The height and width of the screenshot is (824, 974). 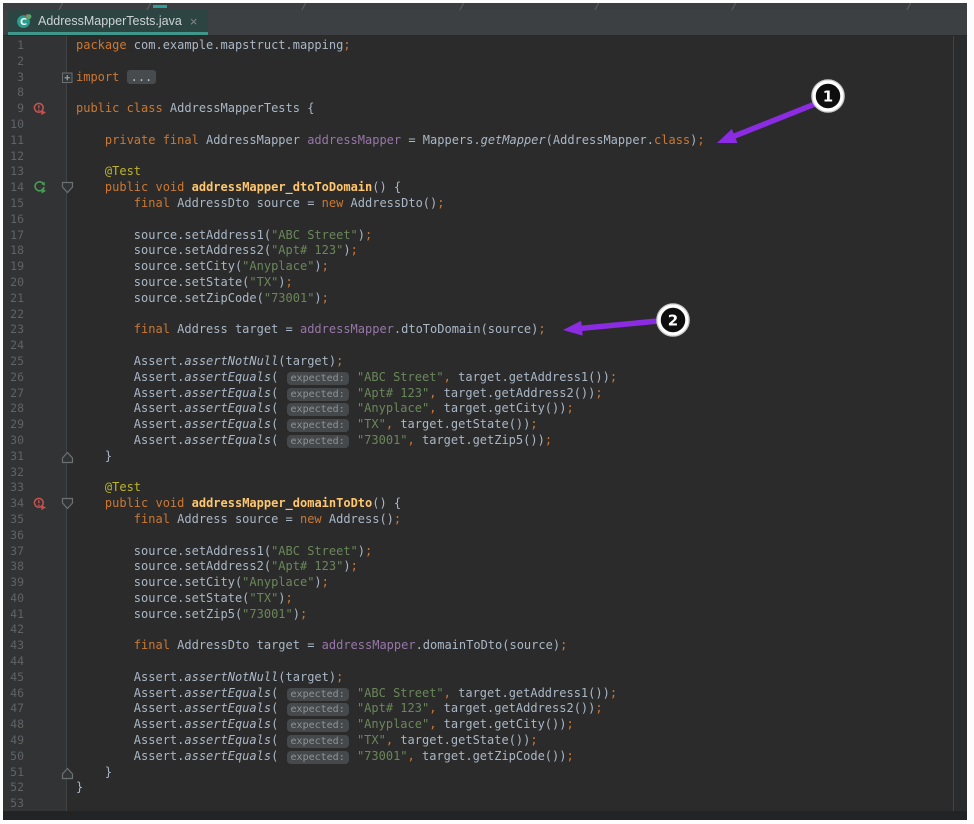 What do you see at coordinates (17, 329) in the screenshot?
I see `line-number: 23` at bounding box center [17, 329].